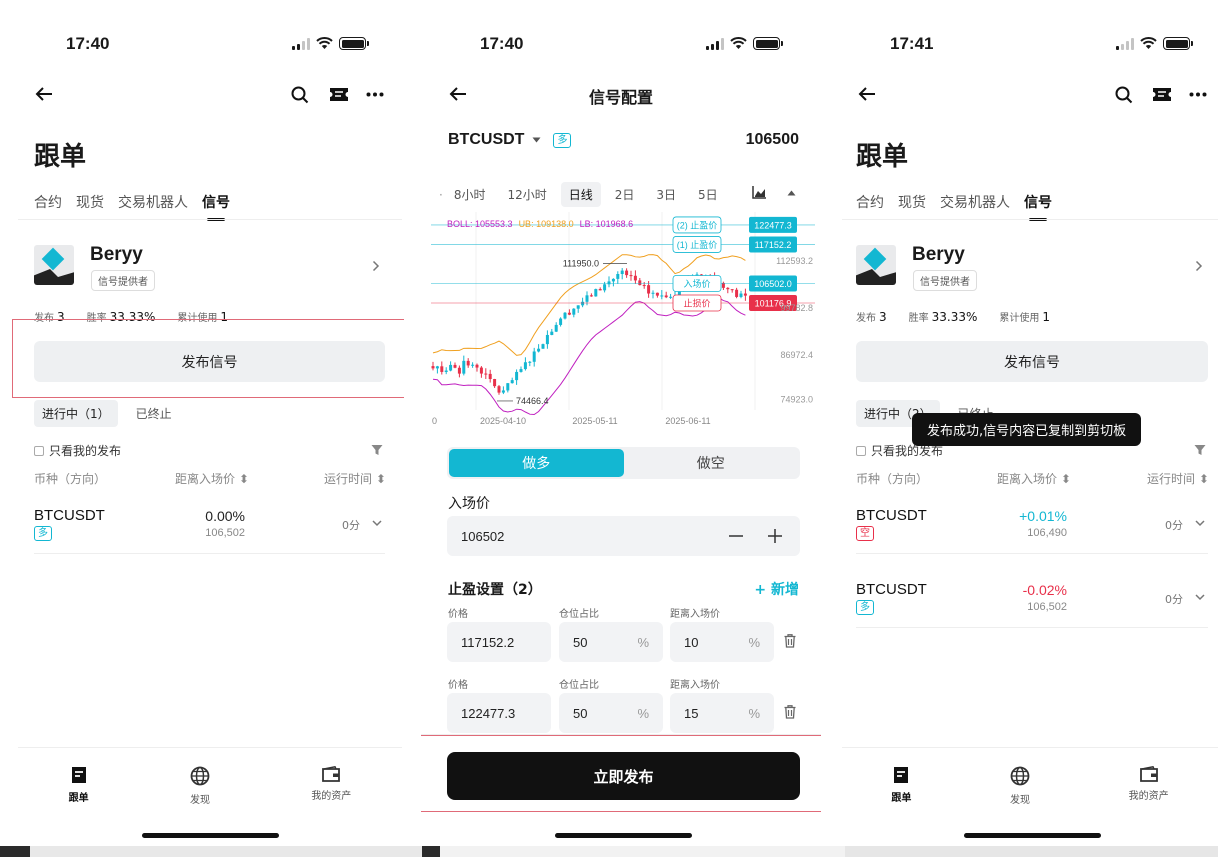 The image size is (1218, 857). I want to click on collapse-caret-icon, so click(791, 193).